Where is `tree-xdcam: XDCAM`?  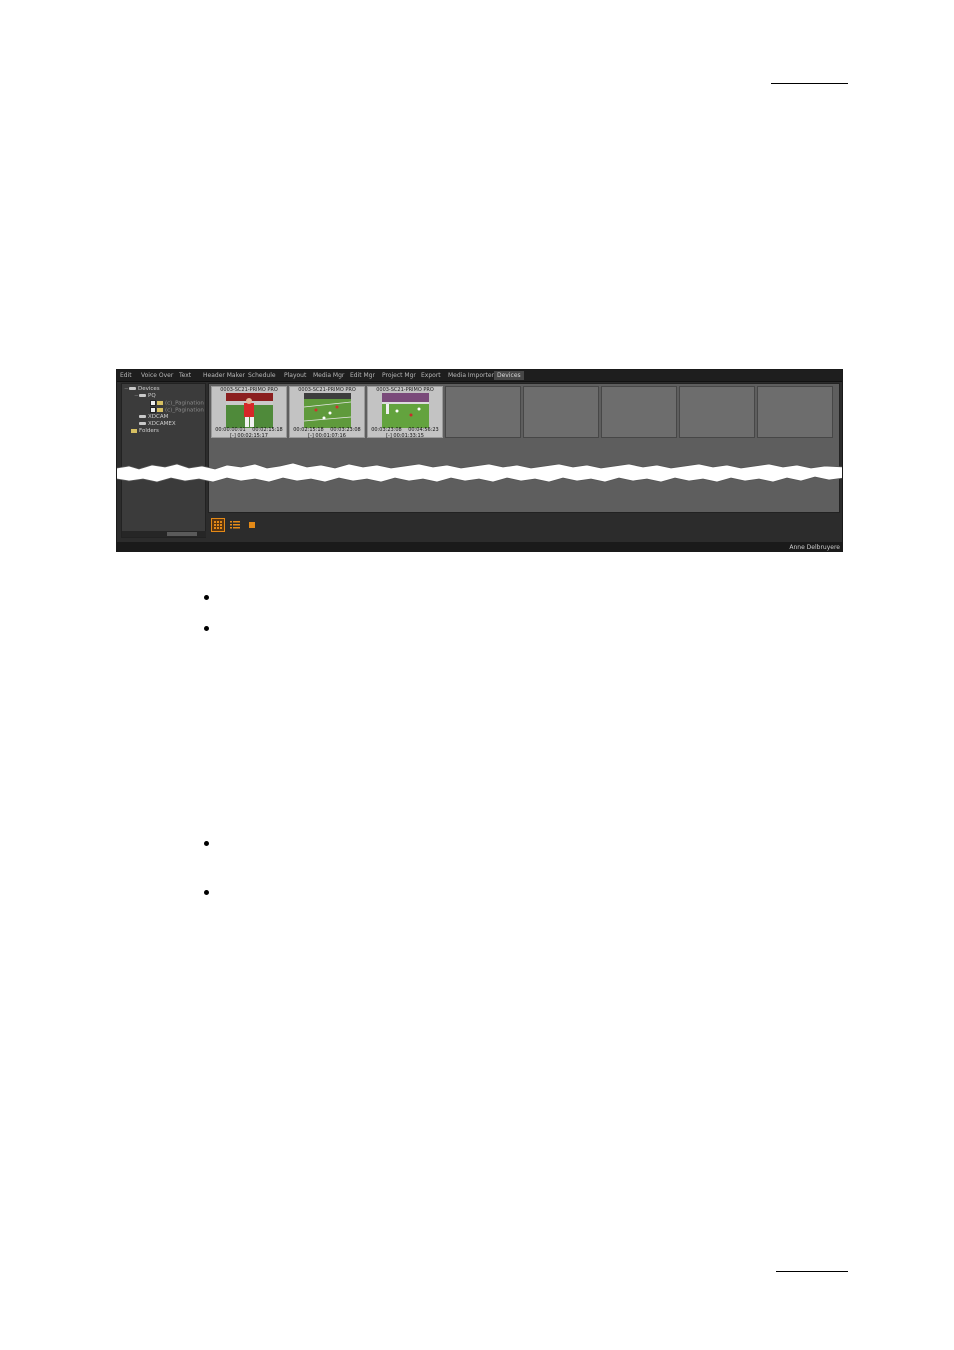 tree-xdcam: XDCAM is located at coordinates (153, 417).